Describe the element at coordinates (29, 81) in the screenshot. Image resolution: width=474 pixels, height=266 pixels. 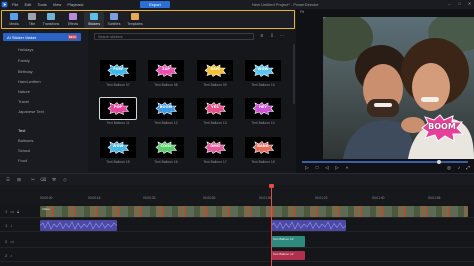
I see `sidebar-item-hand-written: Hand-written` at that location.